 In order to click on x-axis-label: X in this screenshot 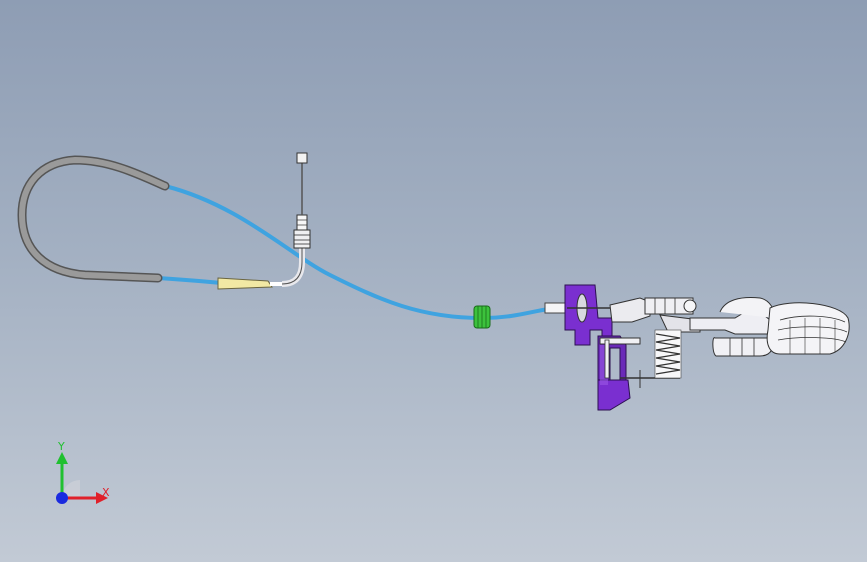, I will do `click(106, 492)`.